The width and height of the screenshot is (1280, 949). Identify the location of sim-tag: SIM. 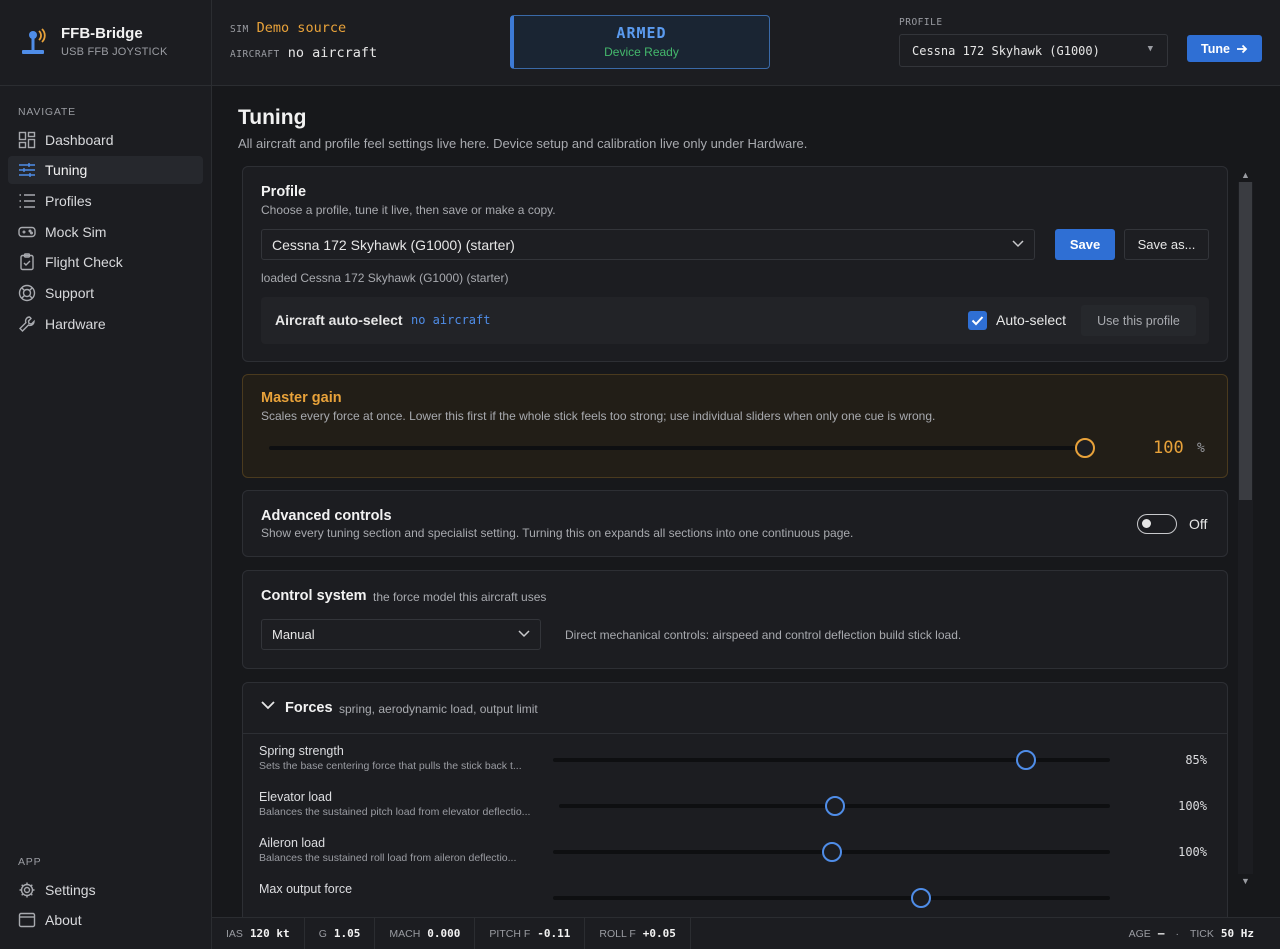
(239, 29).